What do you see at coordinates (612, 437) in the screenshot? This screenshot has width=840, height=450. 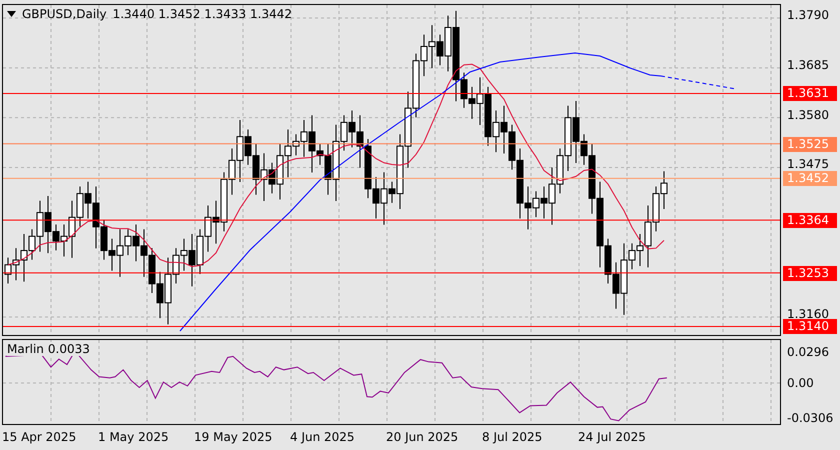 I see `date-tick: 24 Jul 2025` at bounding box center [612, 437].